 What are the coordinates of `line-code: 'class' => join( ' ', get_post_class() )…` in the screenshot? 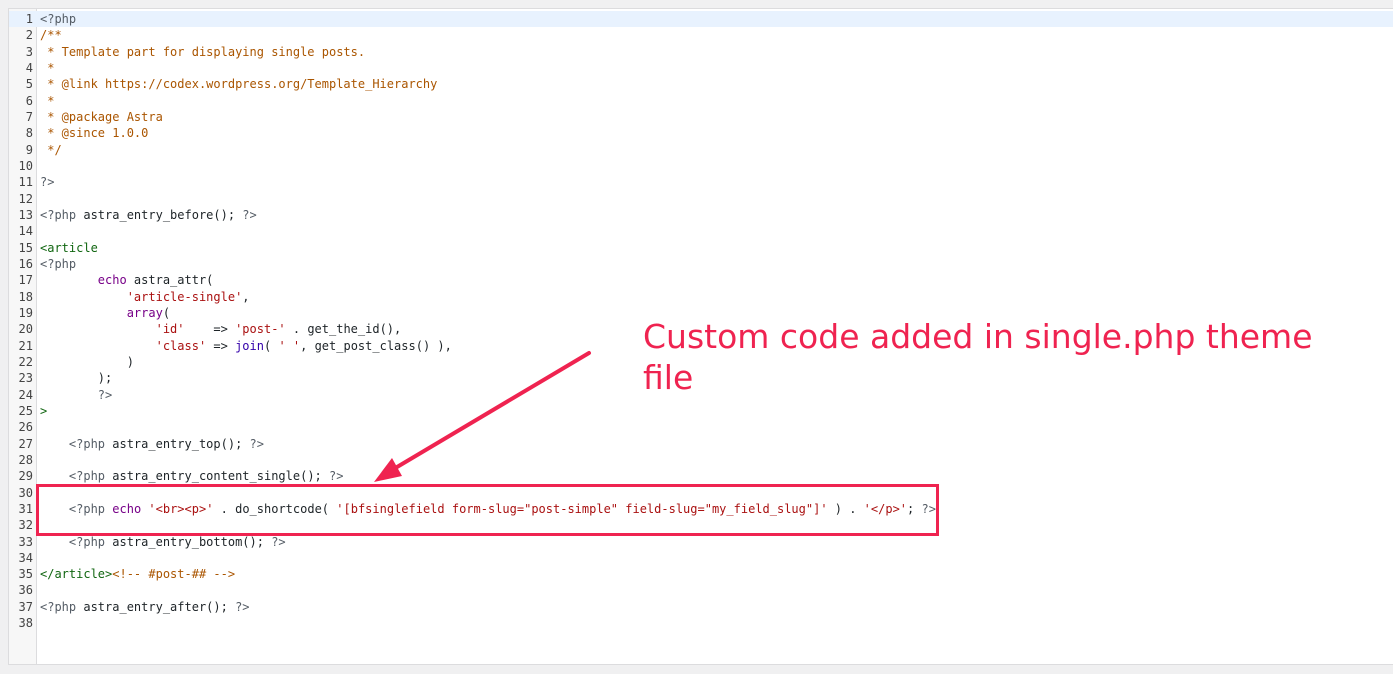 It's located at (246, 346).